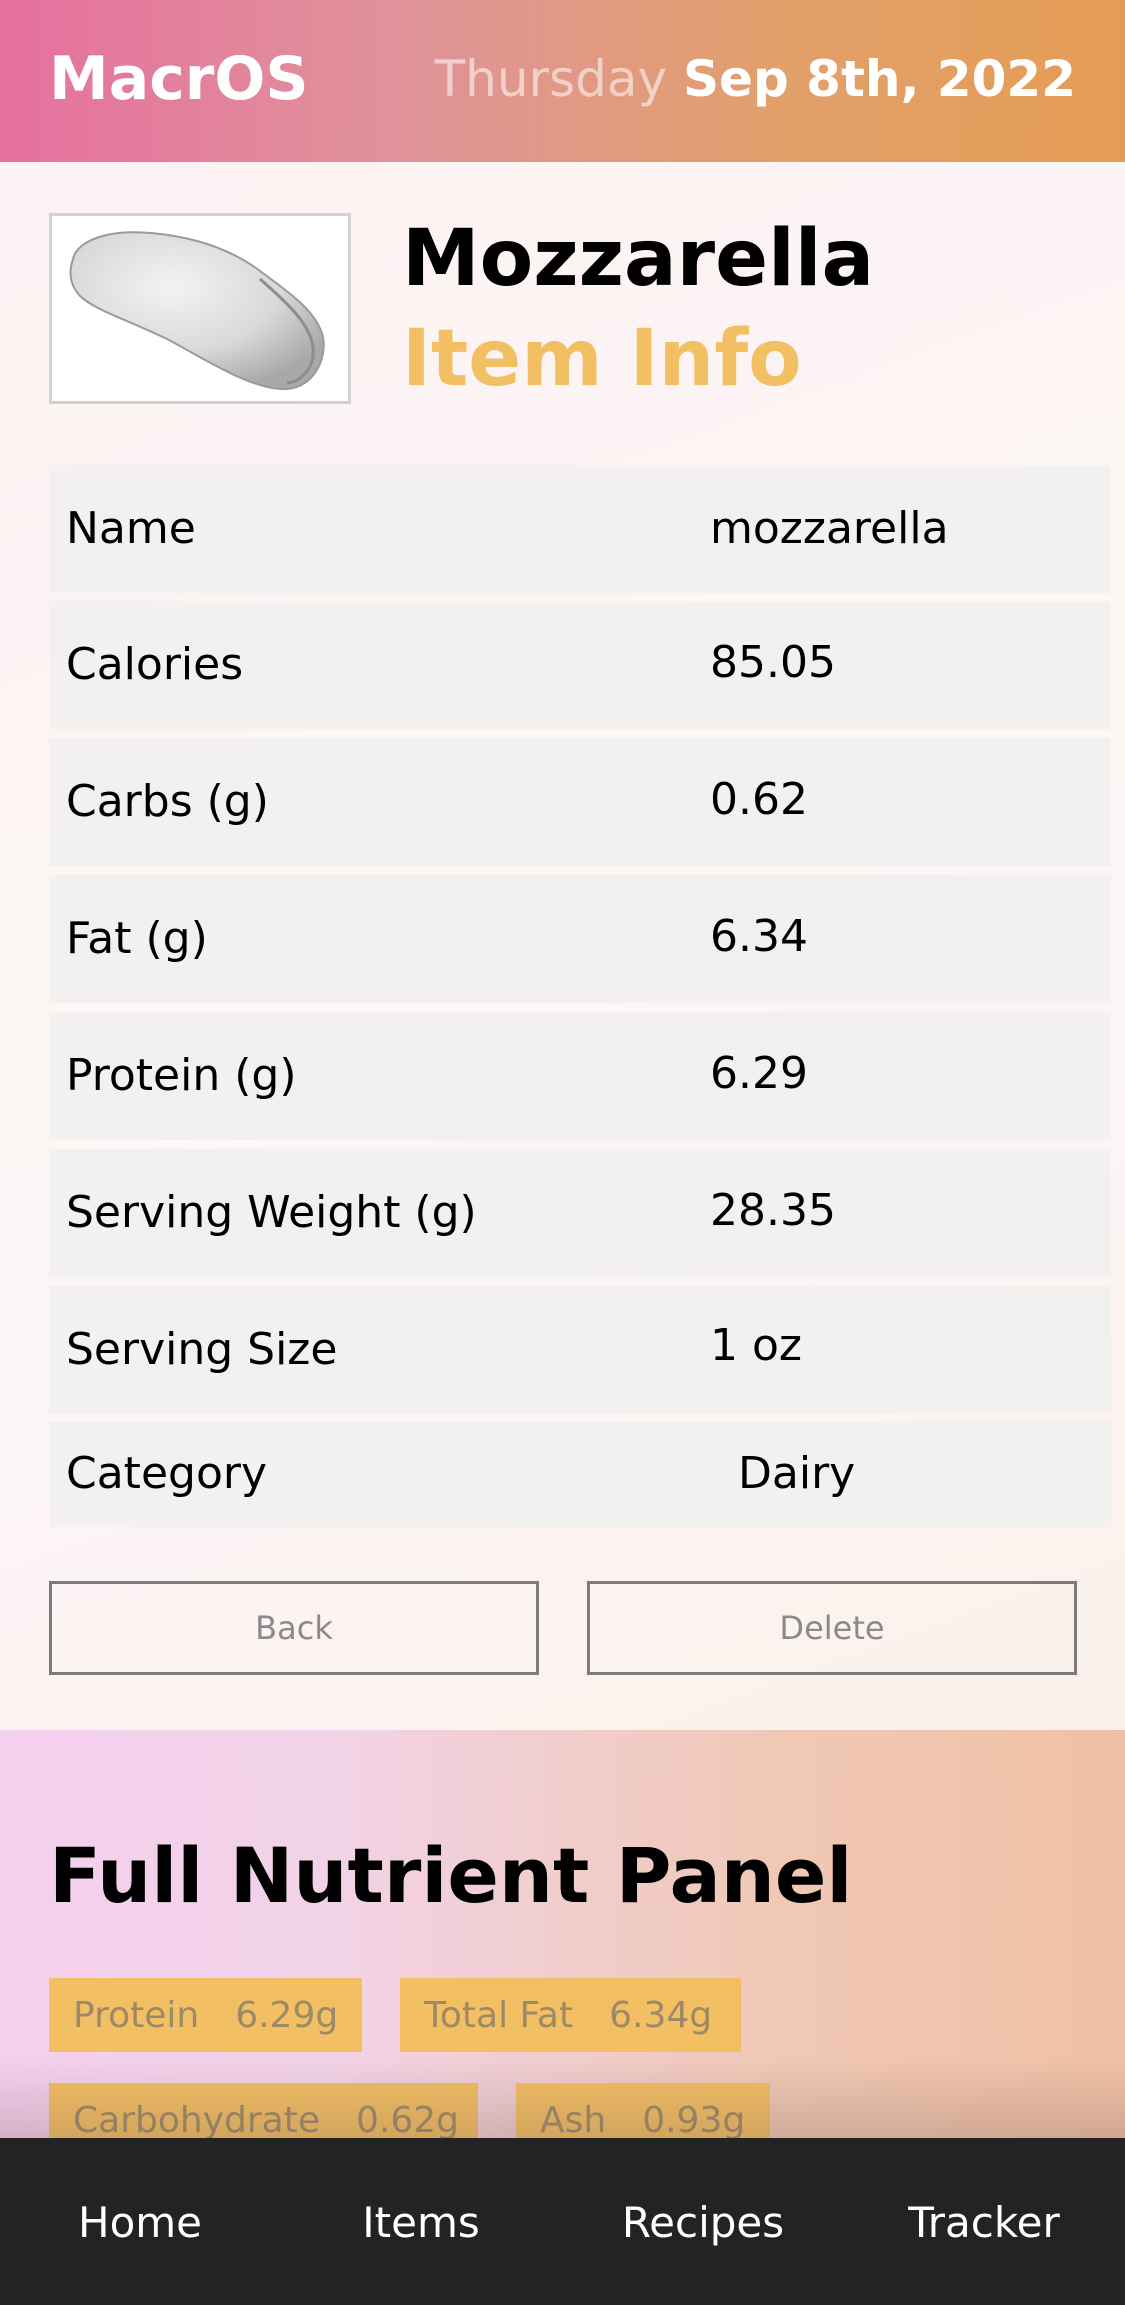 This screenshot has height=2305, width=1125. I want to click on bottom-nav: Home Items Recipes Tracker, so click(562, 2221).